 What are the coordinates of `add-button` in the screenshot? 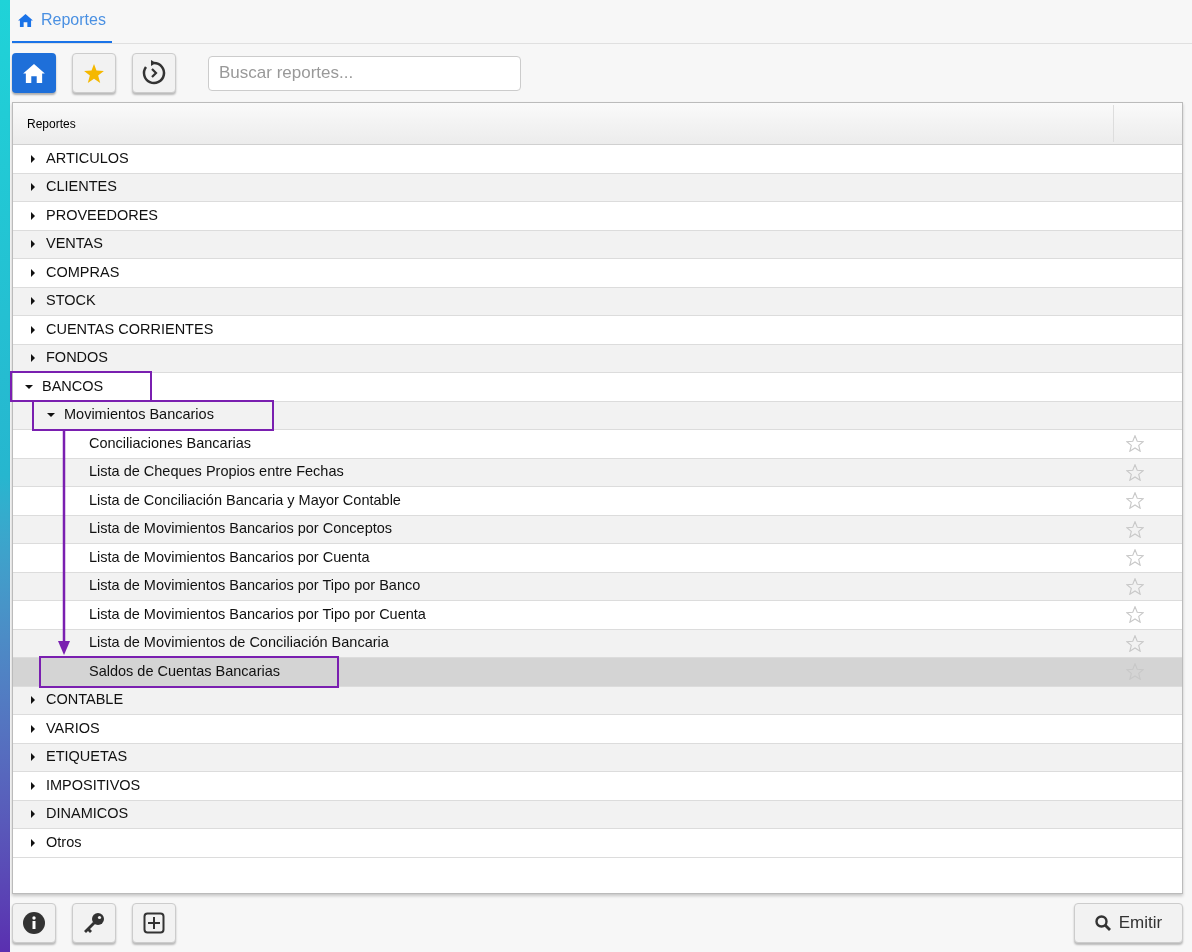 It's located at (154, 923).